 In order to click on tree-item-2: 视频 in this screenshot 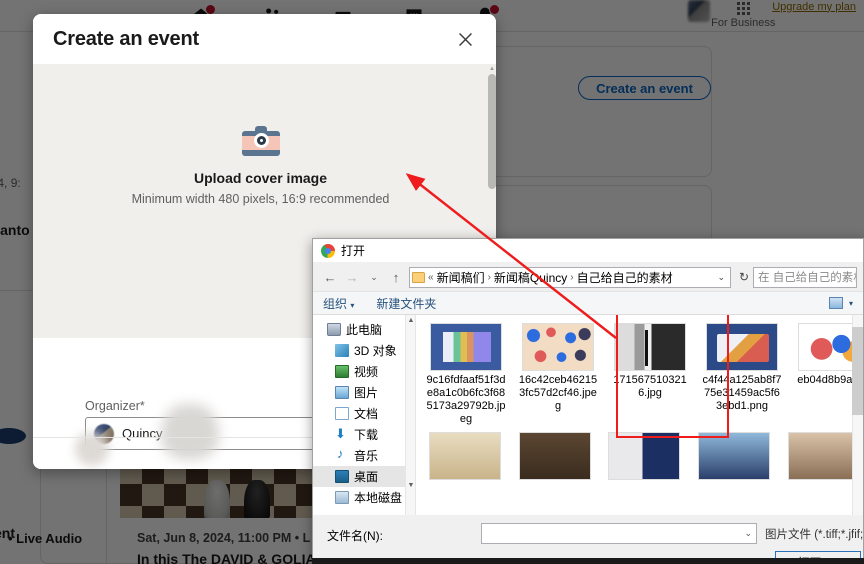, I will do `click(364, 371)`.